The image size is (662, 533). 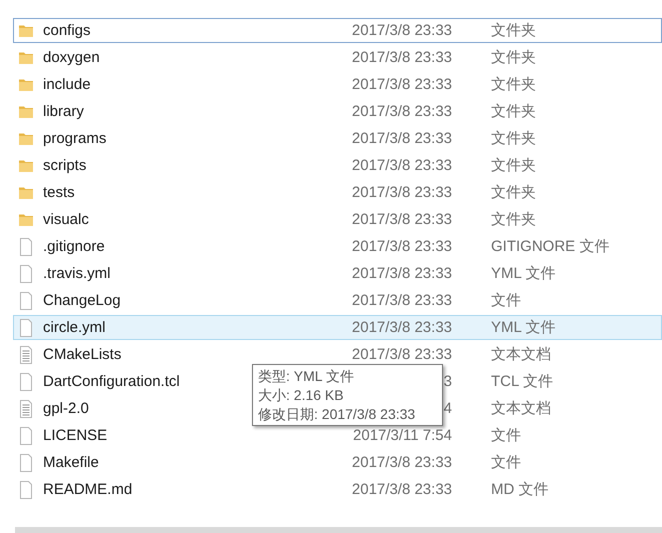 I want to click on file-name: library, so click(x=63, y=111).